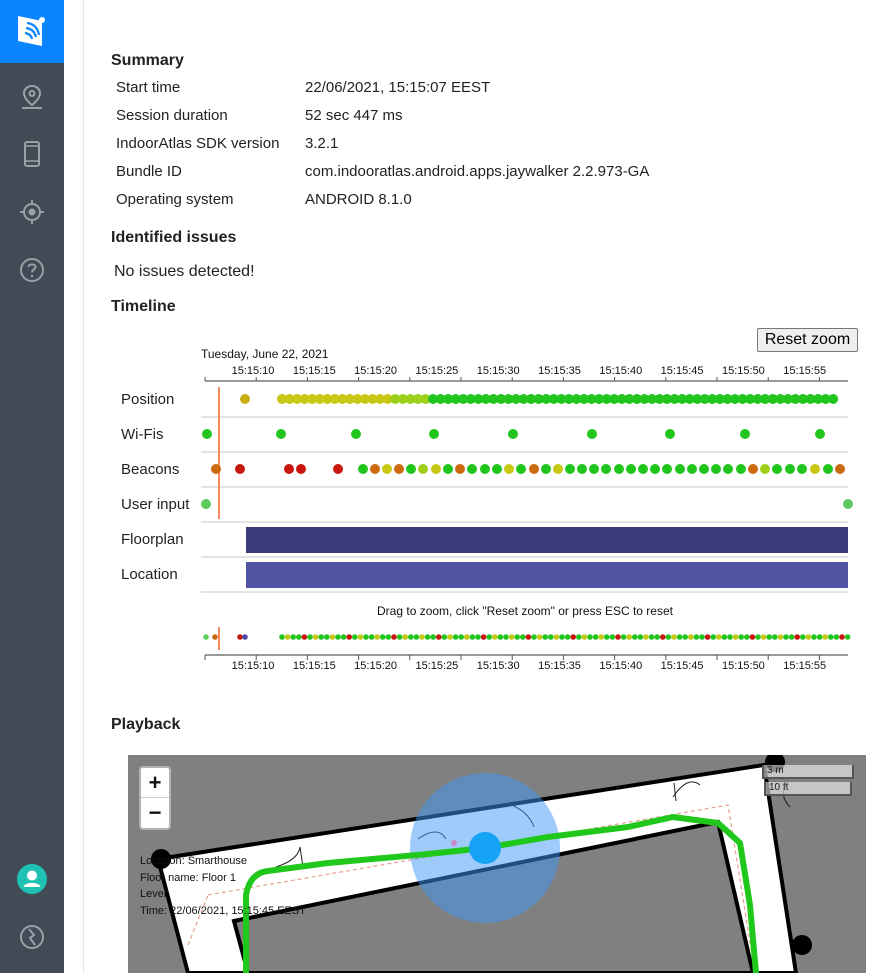 Image resolution: width=871 pixels, height=973 pixels. I want to click on nav-logout, so click(32, 937).